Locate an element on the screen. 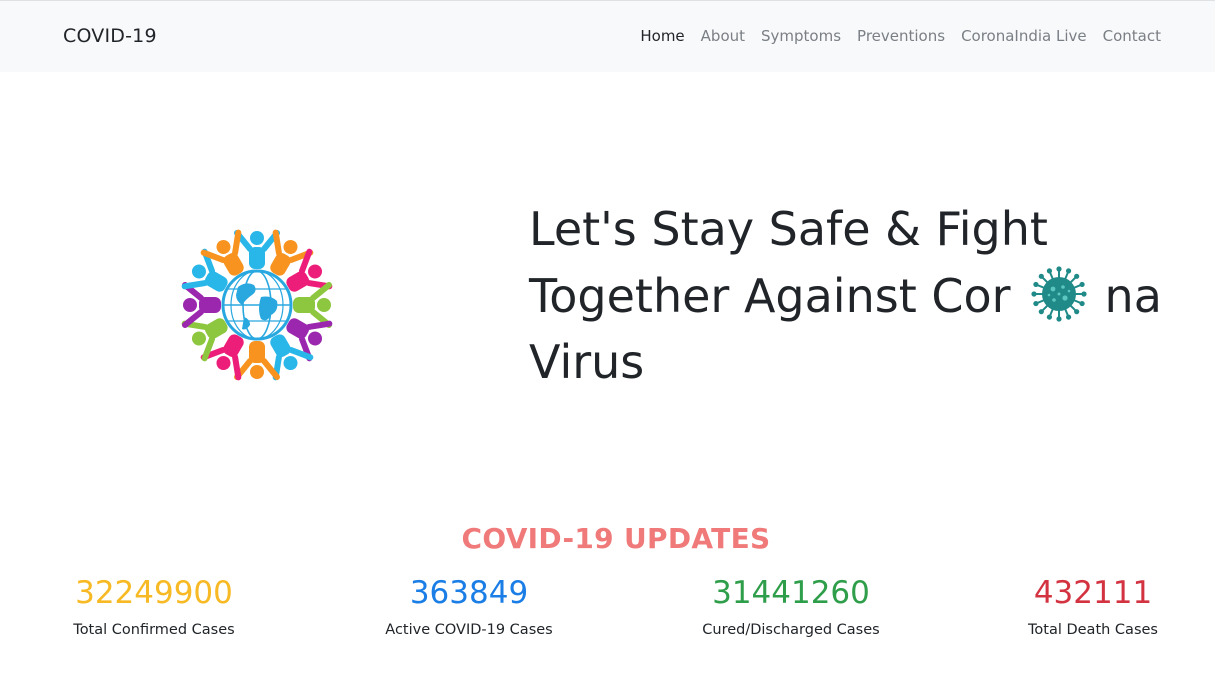 This screenshot has height=689, width=1215. nav-item-preventions: Preventions is located at coordinates (901, 36).